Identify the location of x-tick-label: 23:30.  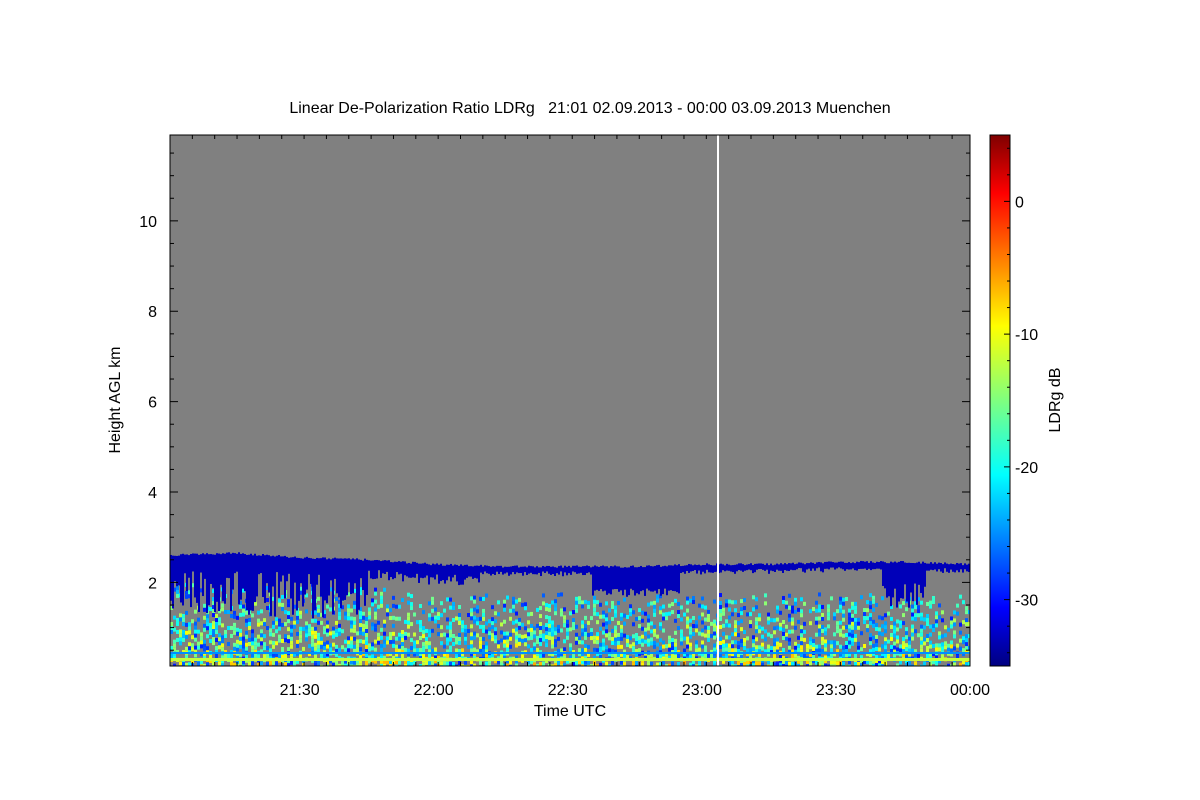
(836, 690).